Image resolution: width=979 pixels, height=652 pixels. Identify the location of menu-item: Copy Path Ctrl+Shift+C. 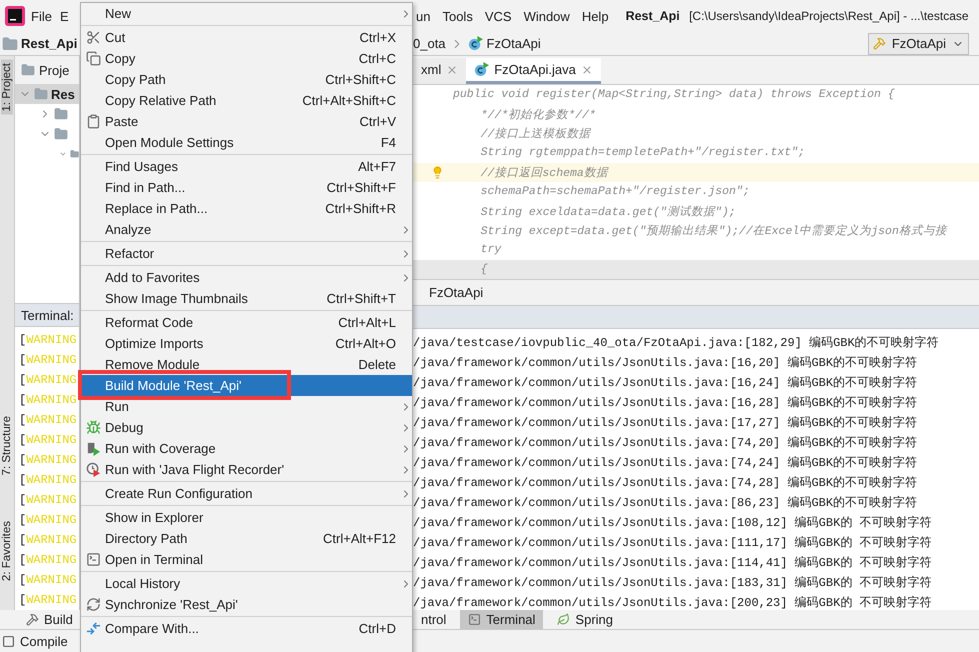
(246, 79).